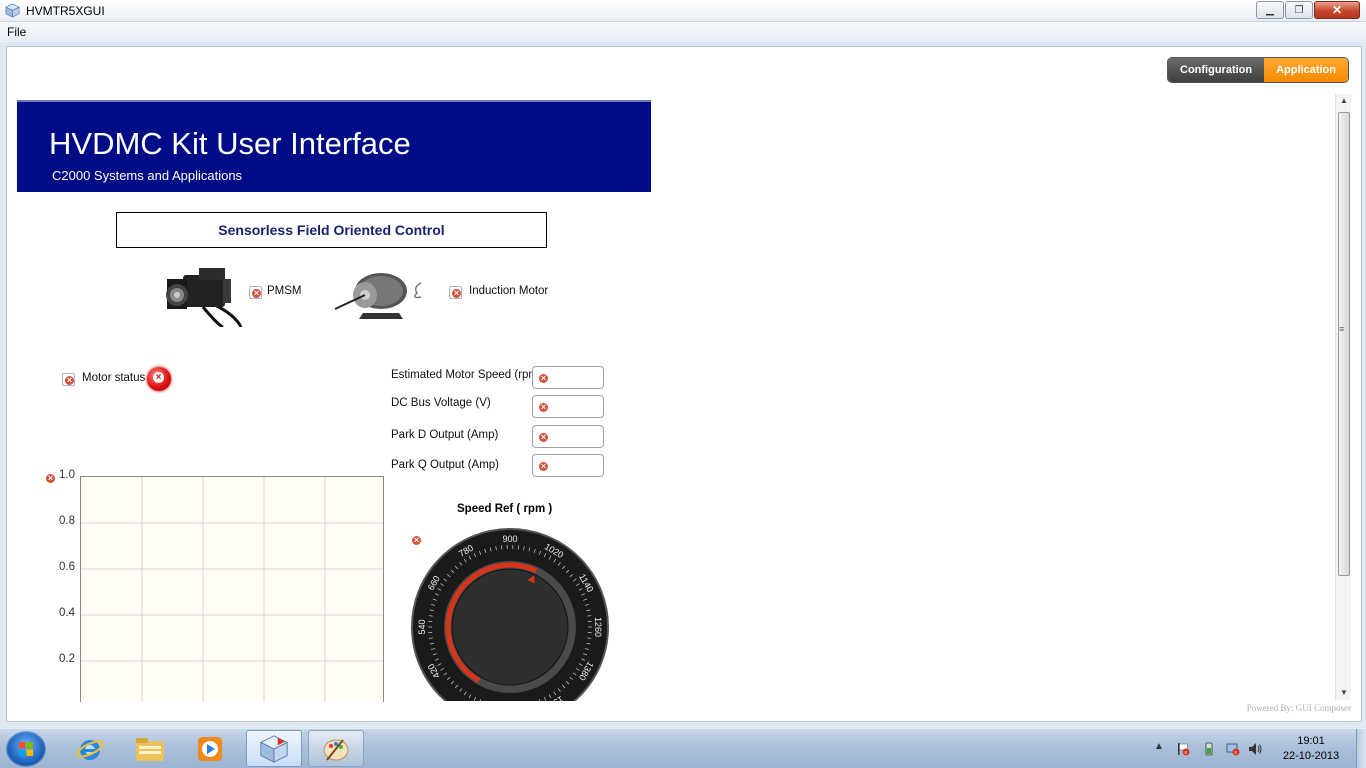 The image size is (1366, 768). Describe the element at coordinates (67, 475) in the screenshot. I see `chart-y-tick-label: 1.0` at that location.